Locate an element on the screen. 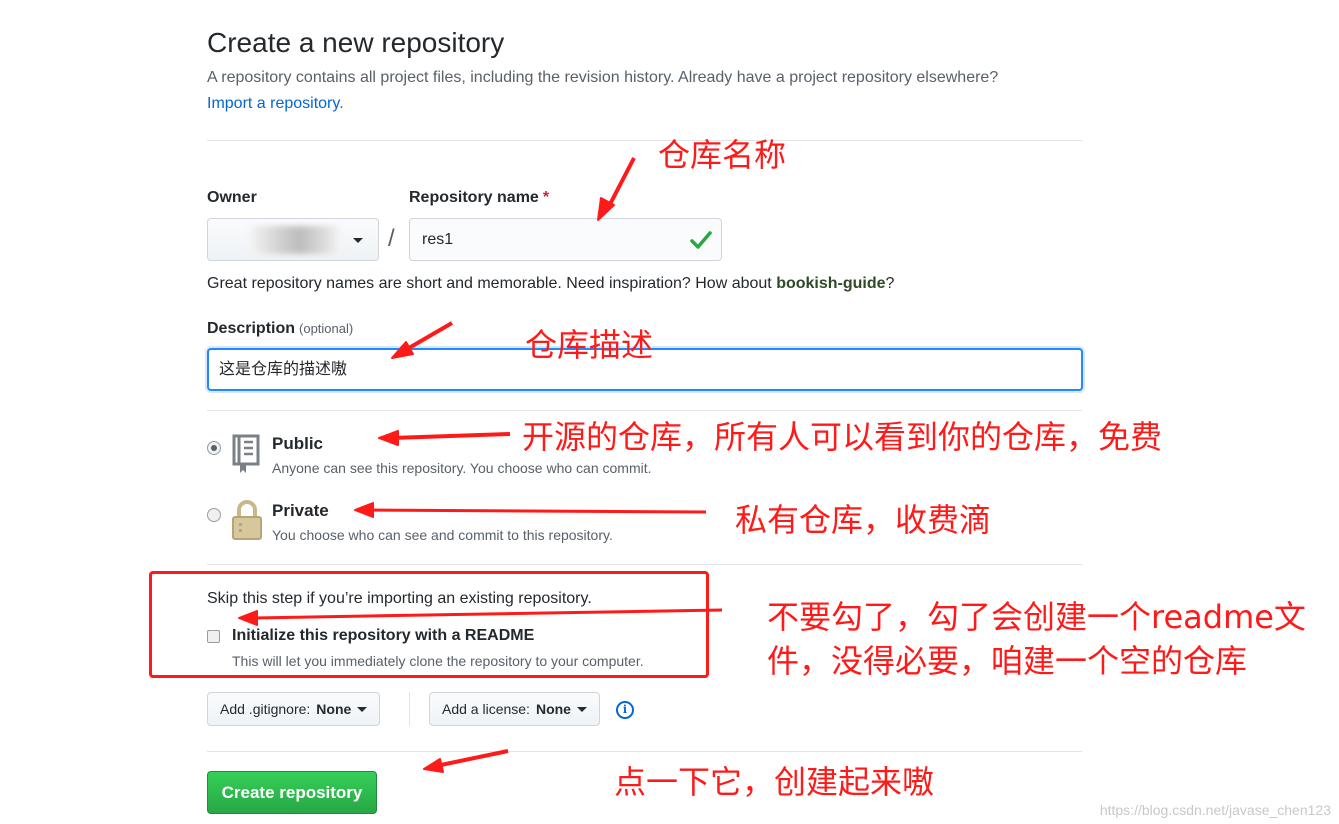 The image size is (1339, 824). license-value: None is located at coordinates (553, 709).